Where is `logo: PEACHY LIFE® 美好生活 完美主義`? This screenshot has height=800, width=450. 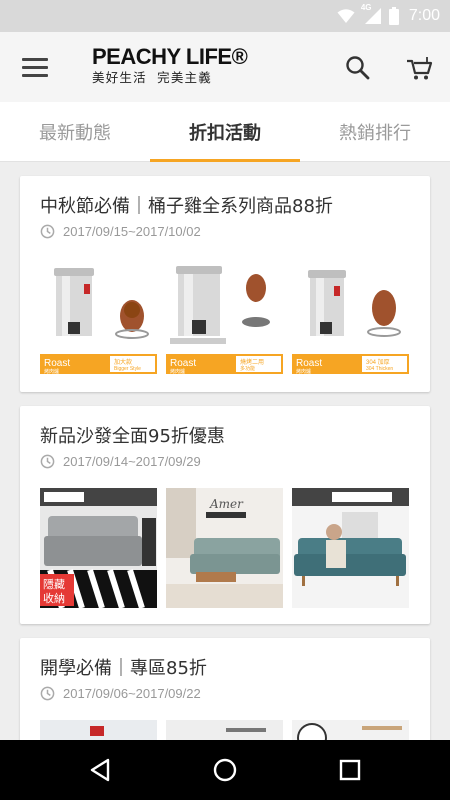
logo: PEACHY LIFE® 美好生活 完美主義 is located at coordinates (172, 68).